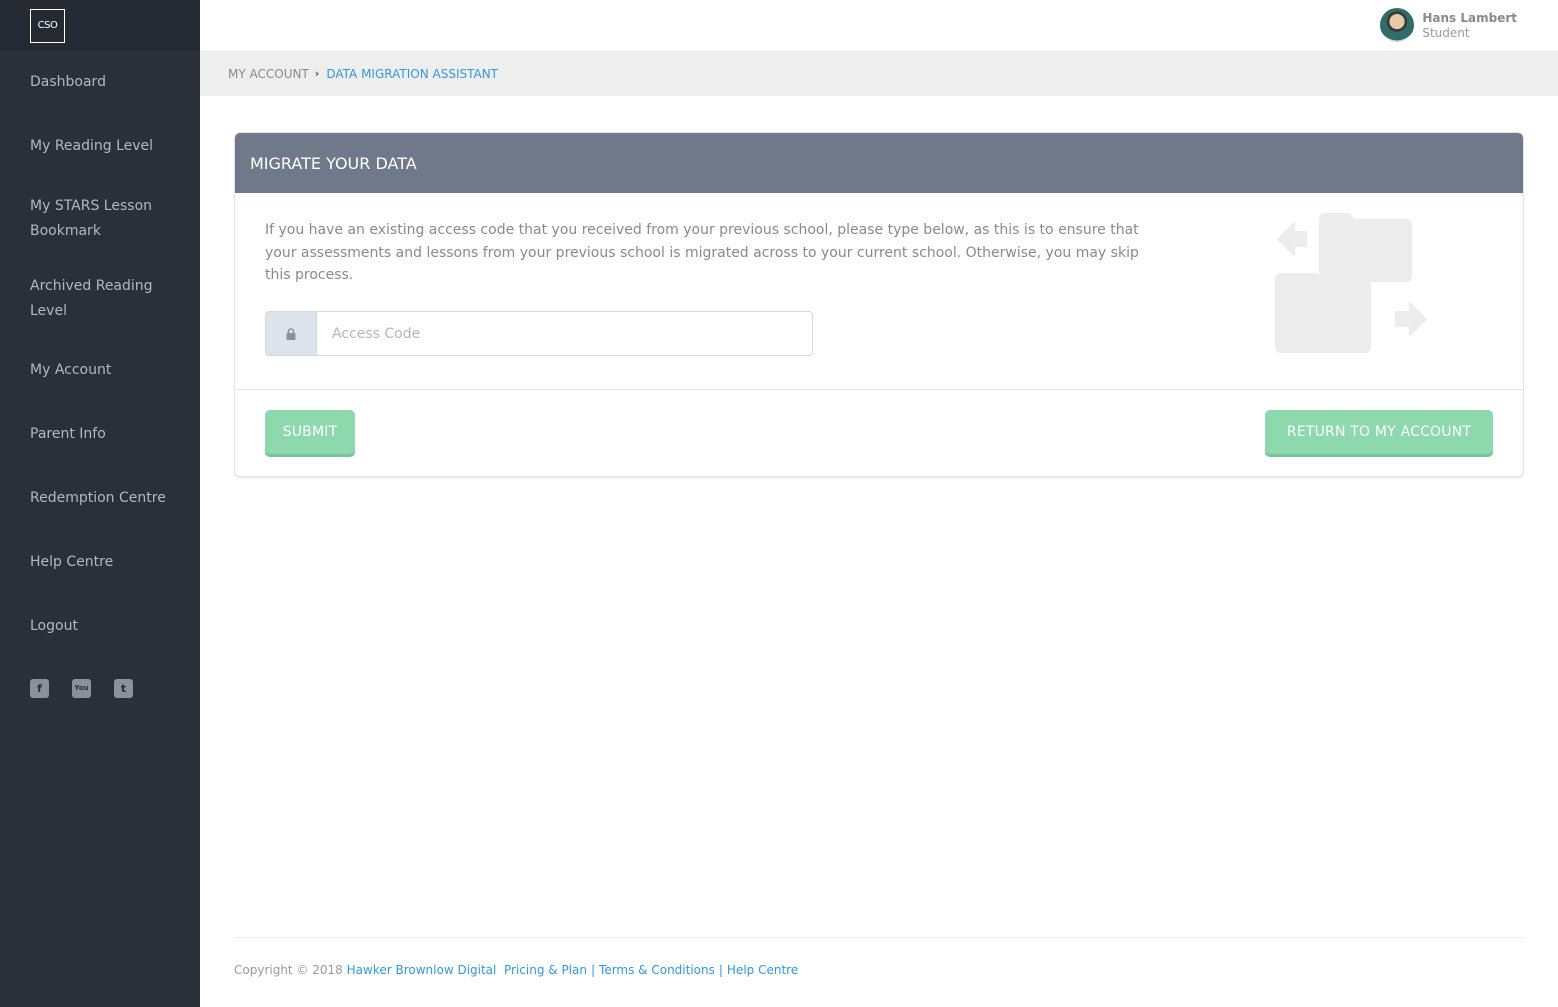 Image resolution: width=1558 pixels, height=1007 pixels. I want to click on pricing-plan-link: Pricing & Plan, so click(545, 970).